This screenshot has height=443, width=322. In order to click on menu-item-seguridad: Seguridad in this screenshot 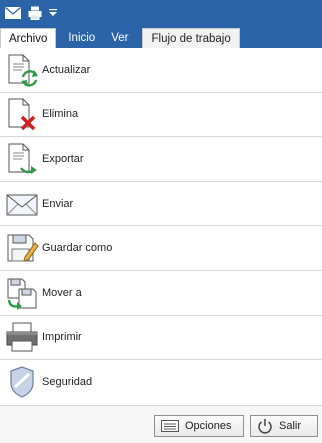, I will do `click(161, 382)`.